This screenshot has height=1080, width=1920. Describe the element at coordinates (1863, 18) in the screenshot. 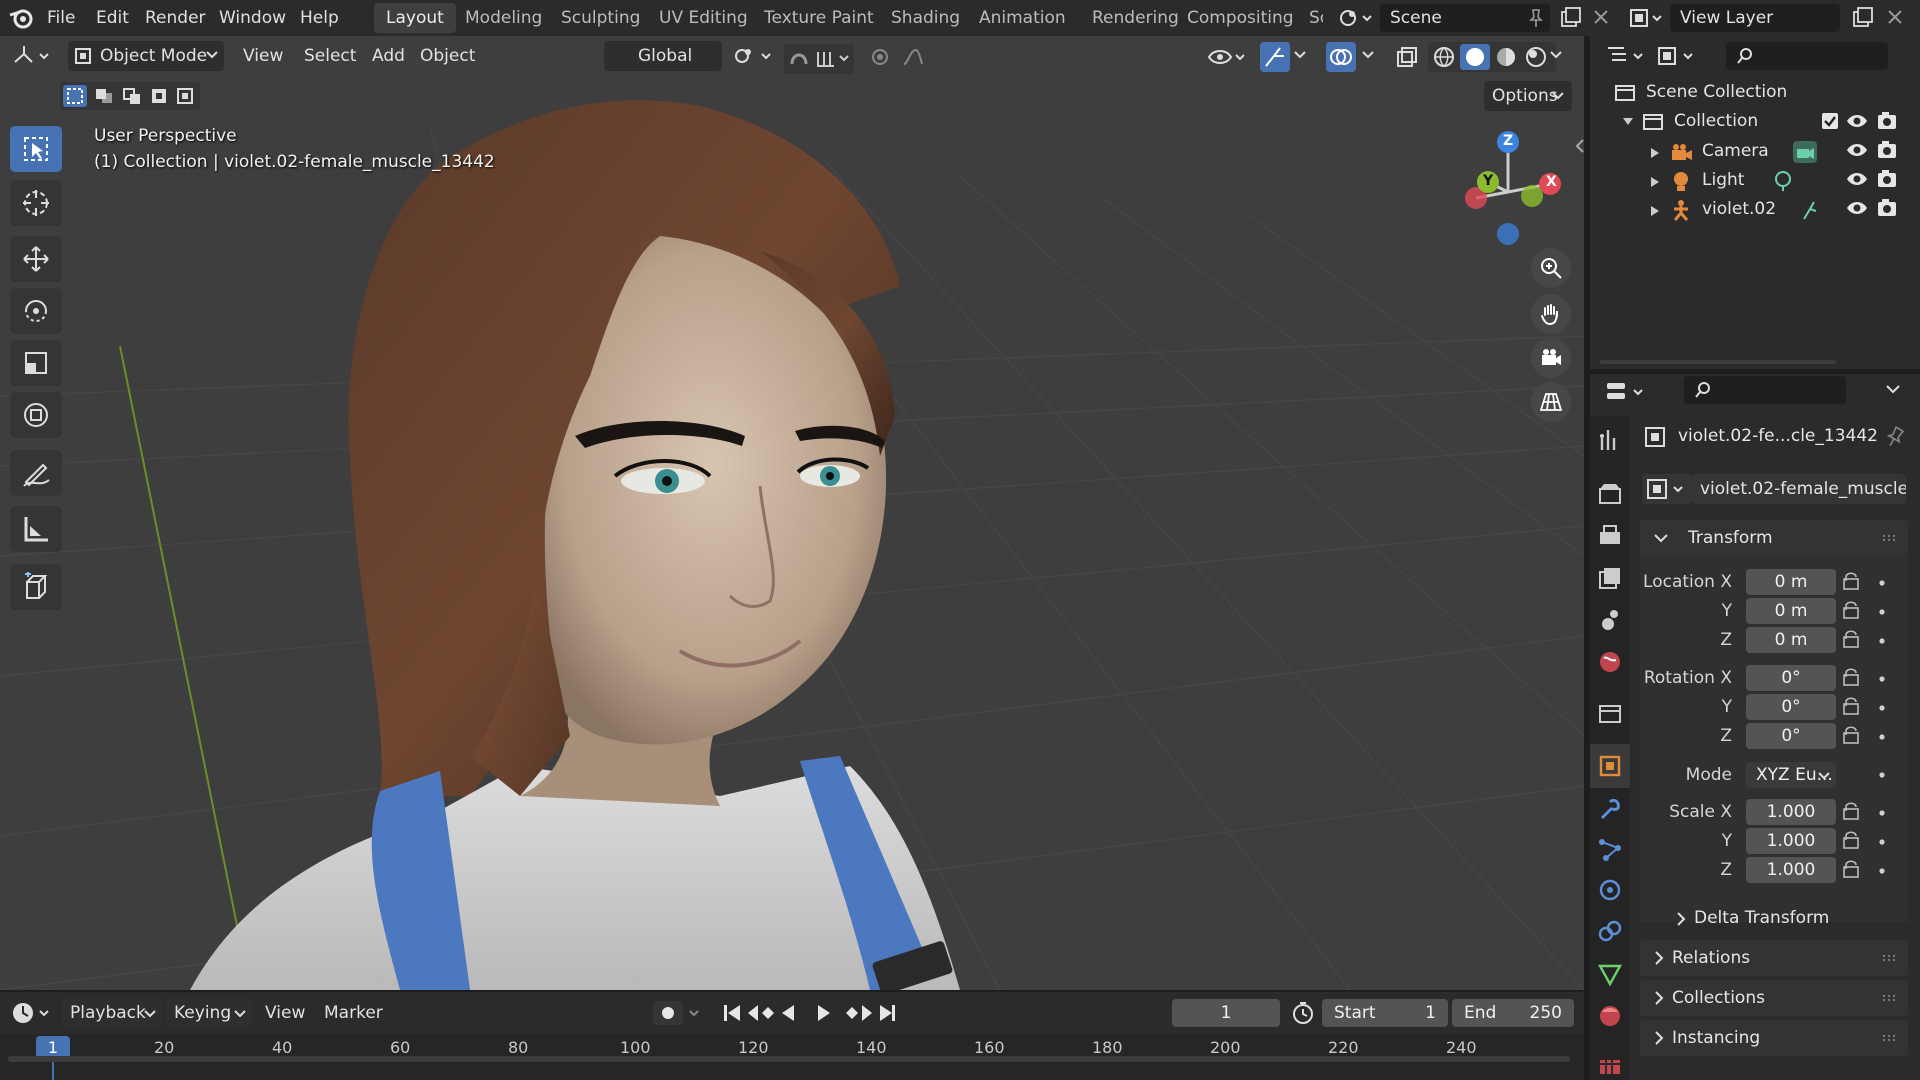

I see `new-view-layer-icon` at that location.